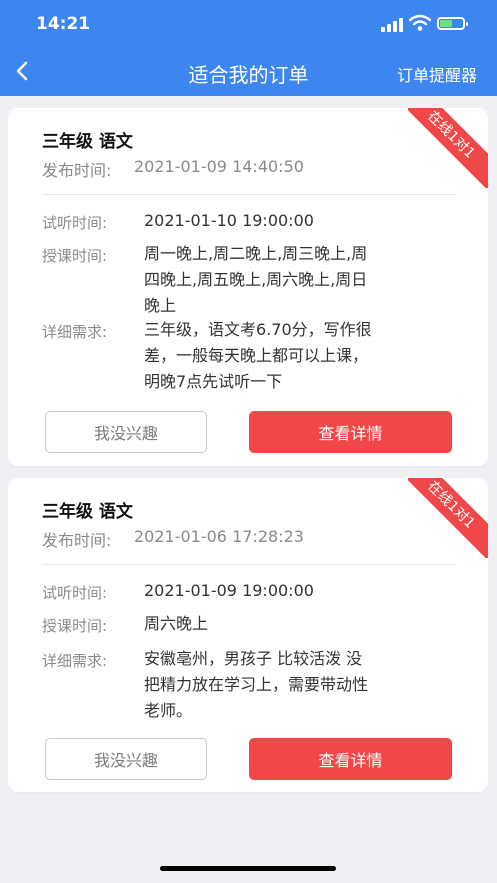  I want to click on detail-text: 安徽亳州，男孩子 比较活泼 没 把精力放在学习上，需要带动性 老师。, so click(276, 685).